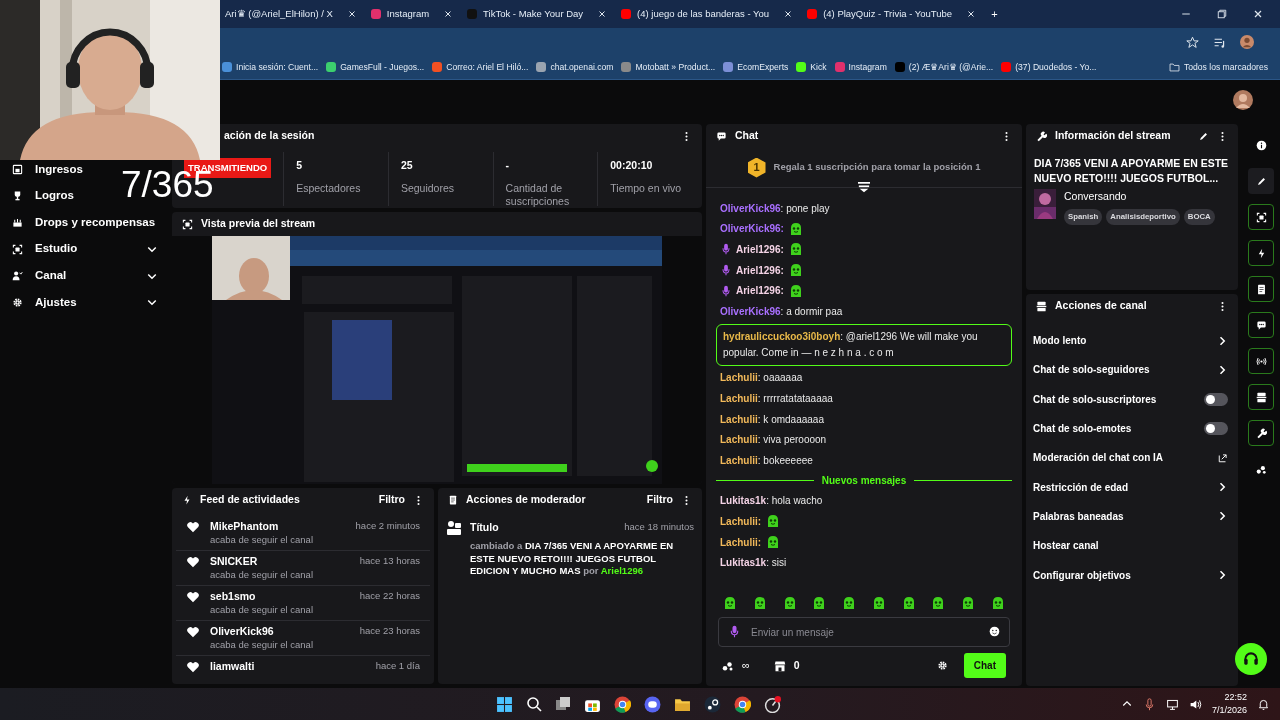  Describe the element at coordinates (1113, 136) in the screenshot. I see `panel-title: Información del stream` at that location.